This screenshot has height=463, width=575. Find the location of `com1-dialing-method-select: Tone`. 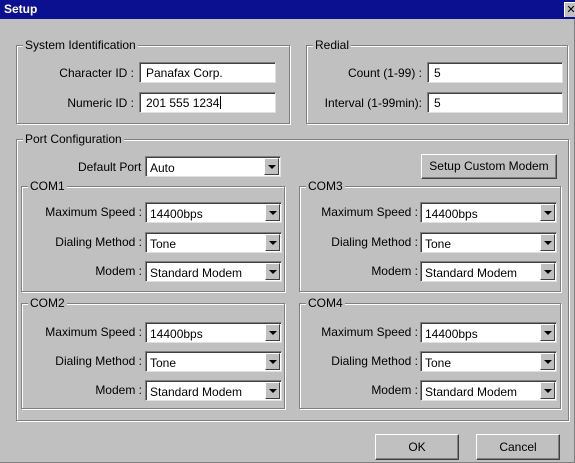

com1-dialing-method-select: Tone is located at coordinates (213, 242).